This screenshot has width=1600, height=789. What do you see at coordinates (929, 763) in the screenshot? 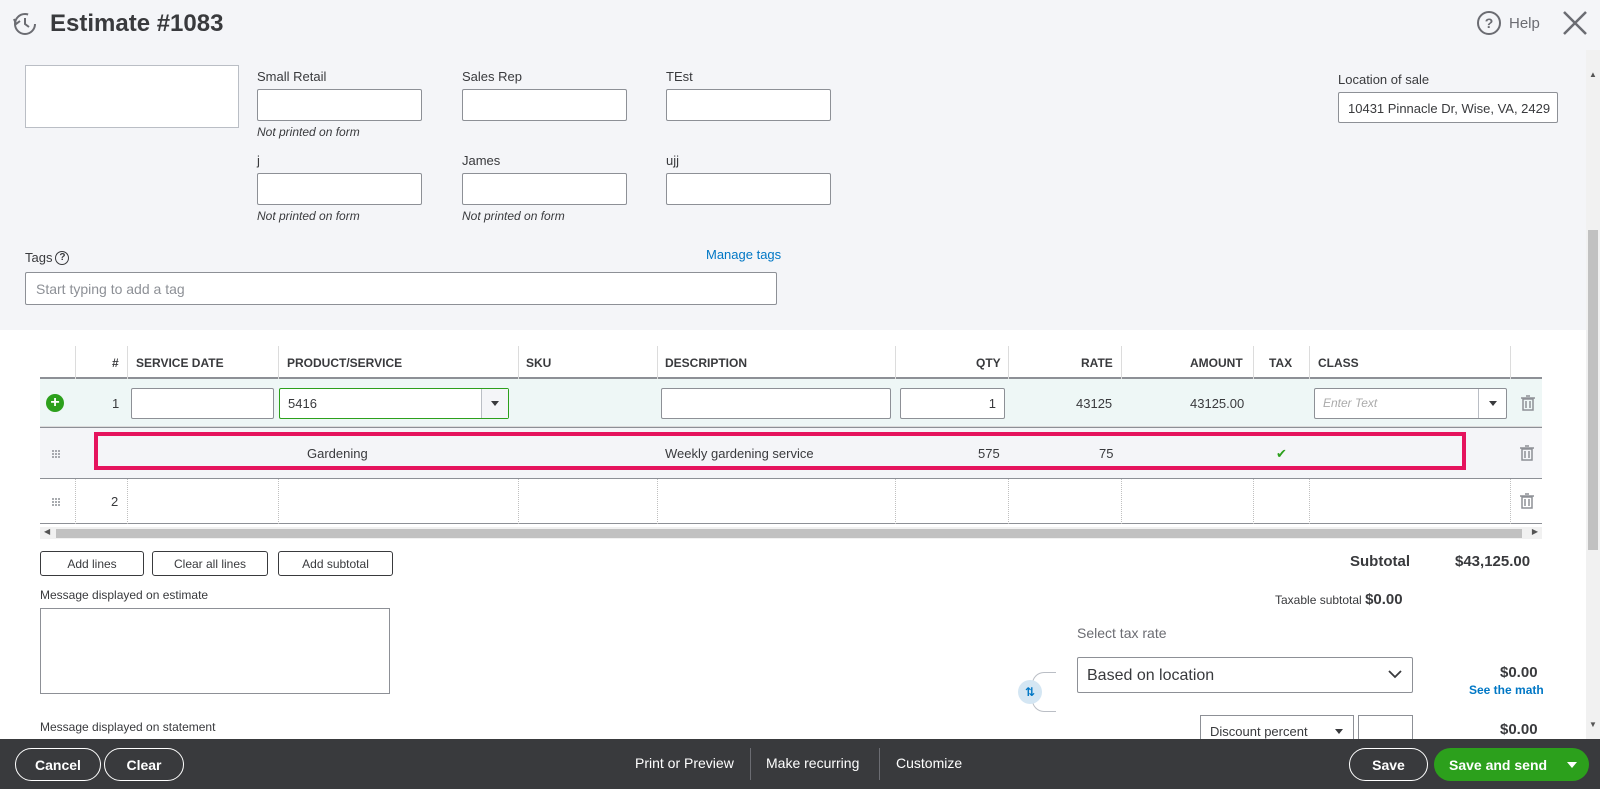
I see `customize-link: Customize` at bounding box center [929, 763].